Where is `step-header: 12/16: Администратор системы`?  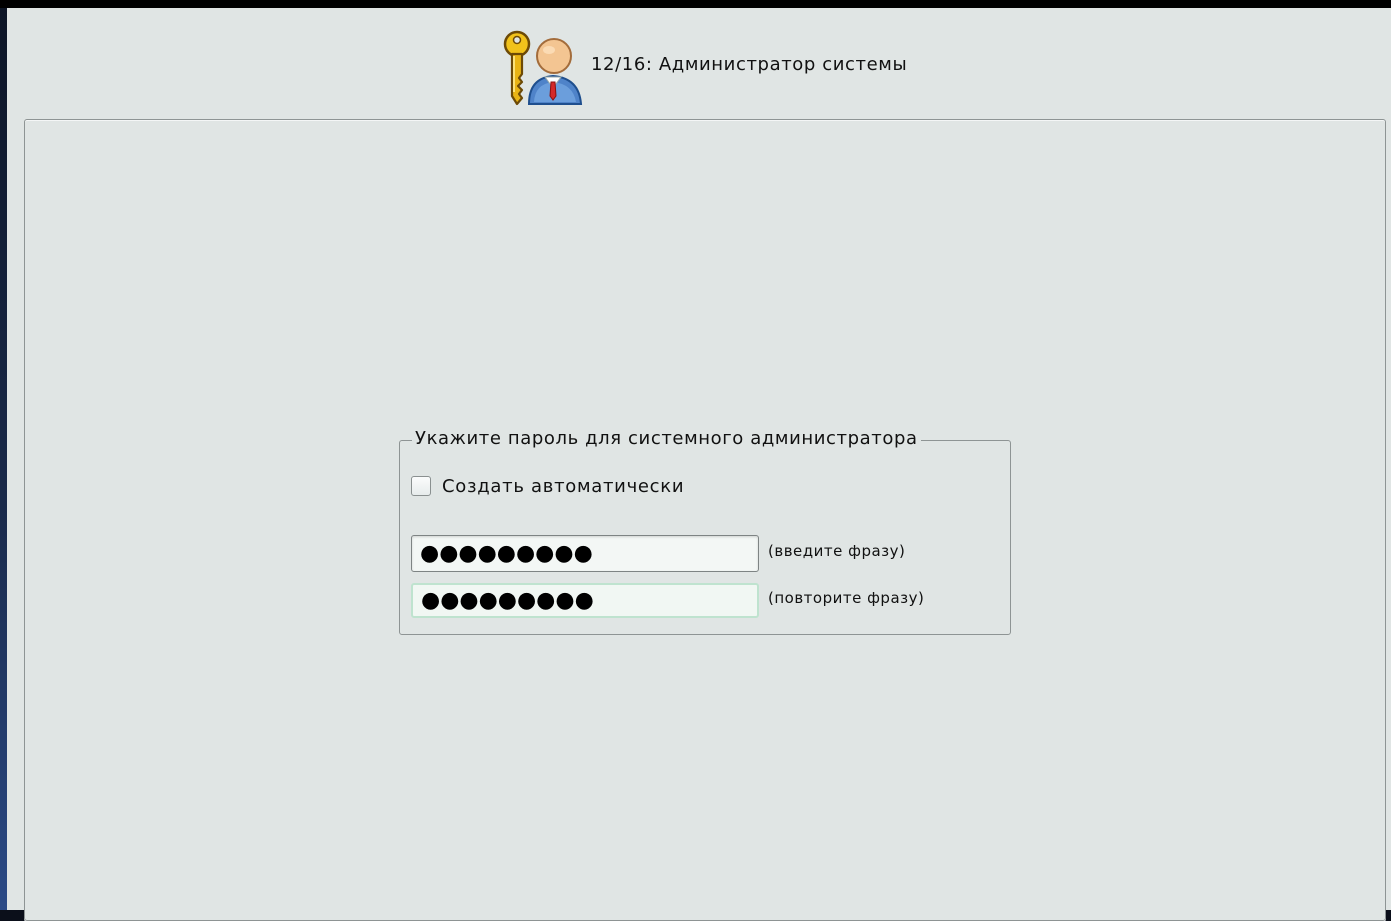 step-header: 12/16: Администратор системы is located at coordinates (699, 63).